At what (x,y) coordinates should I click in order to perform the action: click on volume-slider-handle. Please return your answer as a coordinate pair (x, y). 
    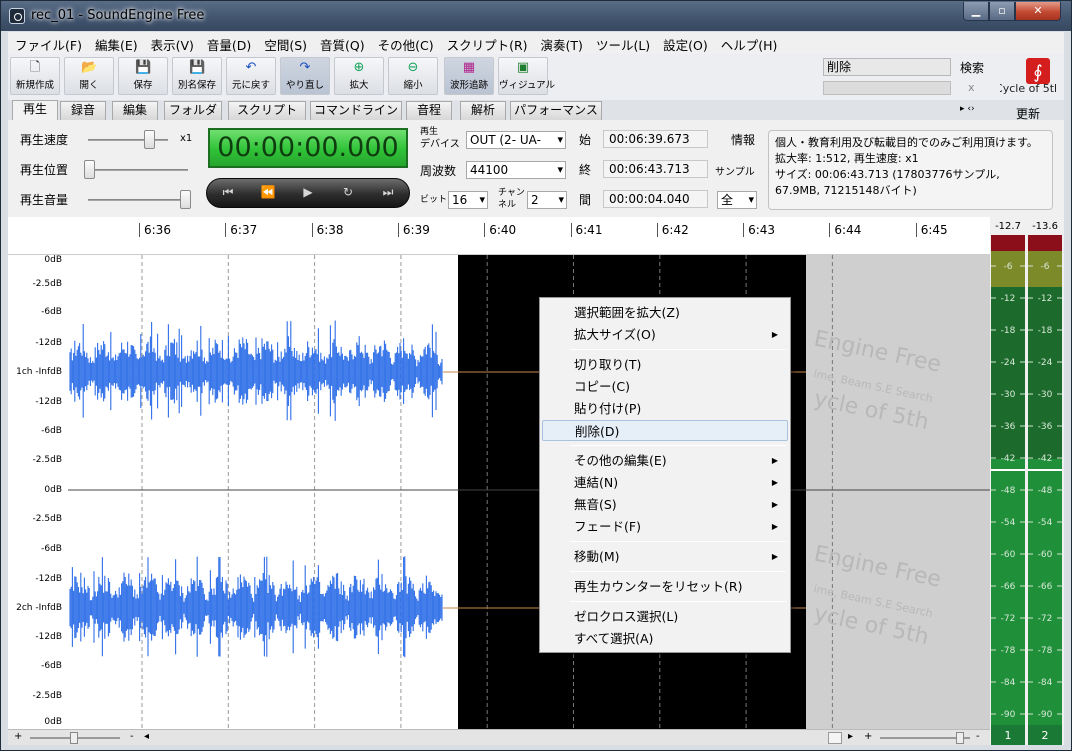
    Looking at the image, I should click on (185, 199).